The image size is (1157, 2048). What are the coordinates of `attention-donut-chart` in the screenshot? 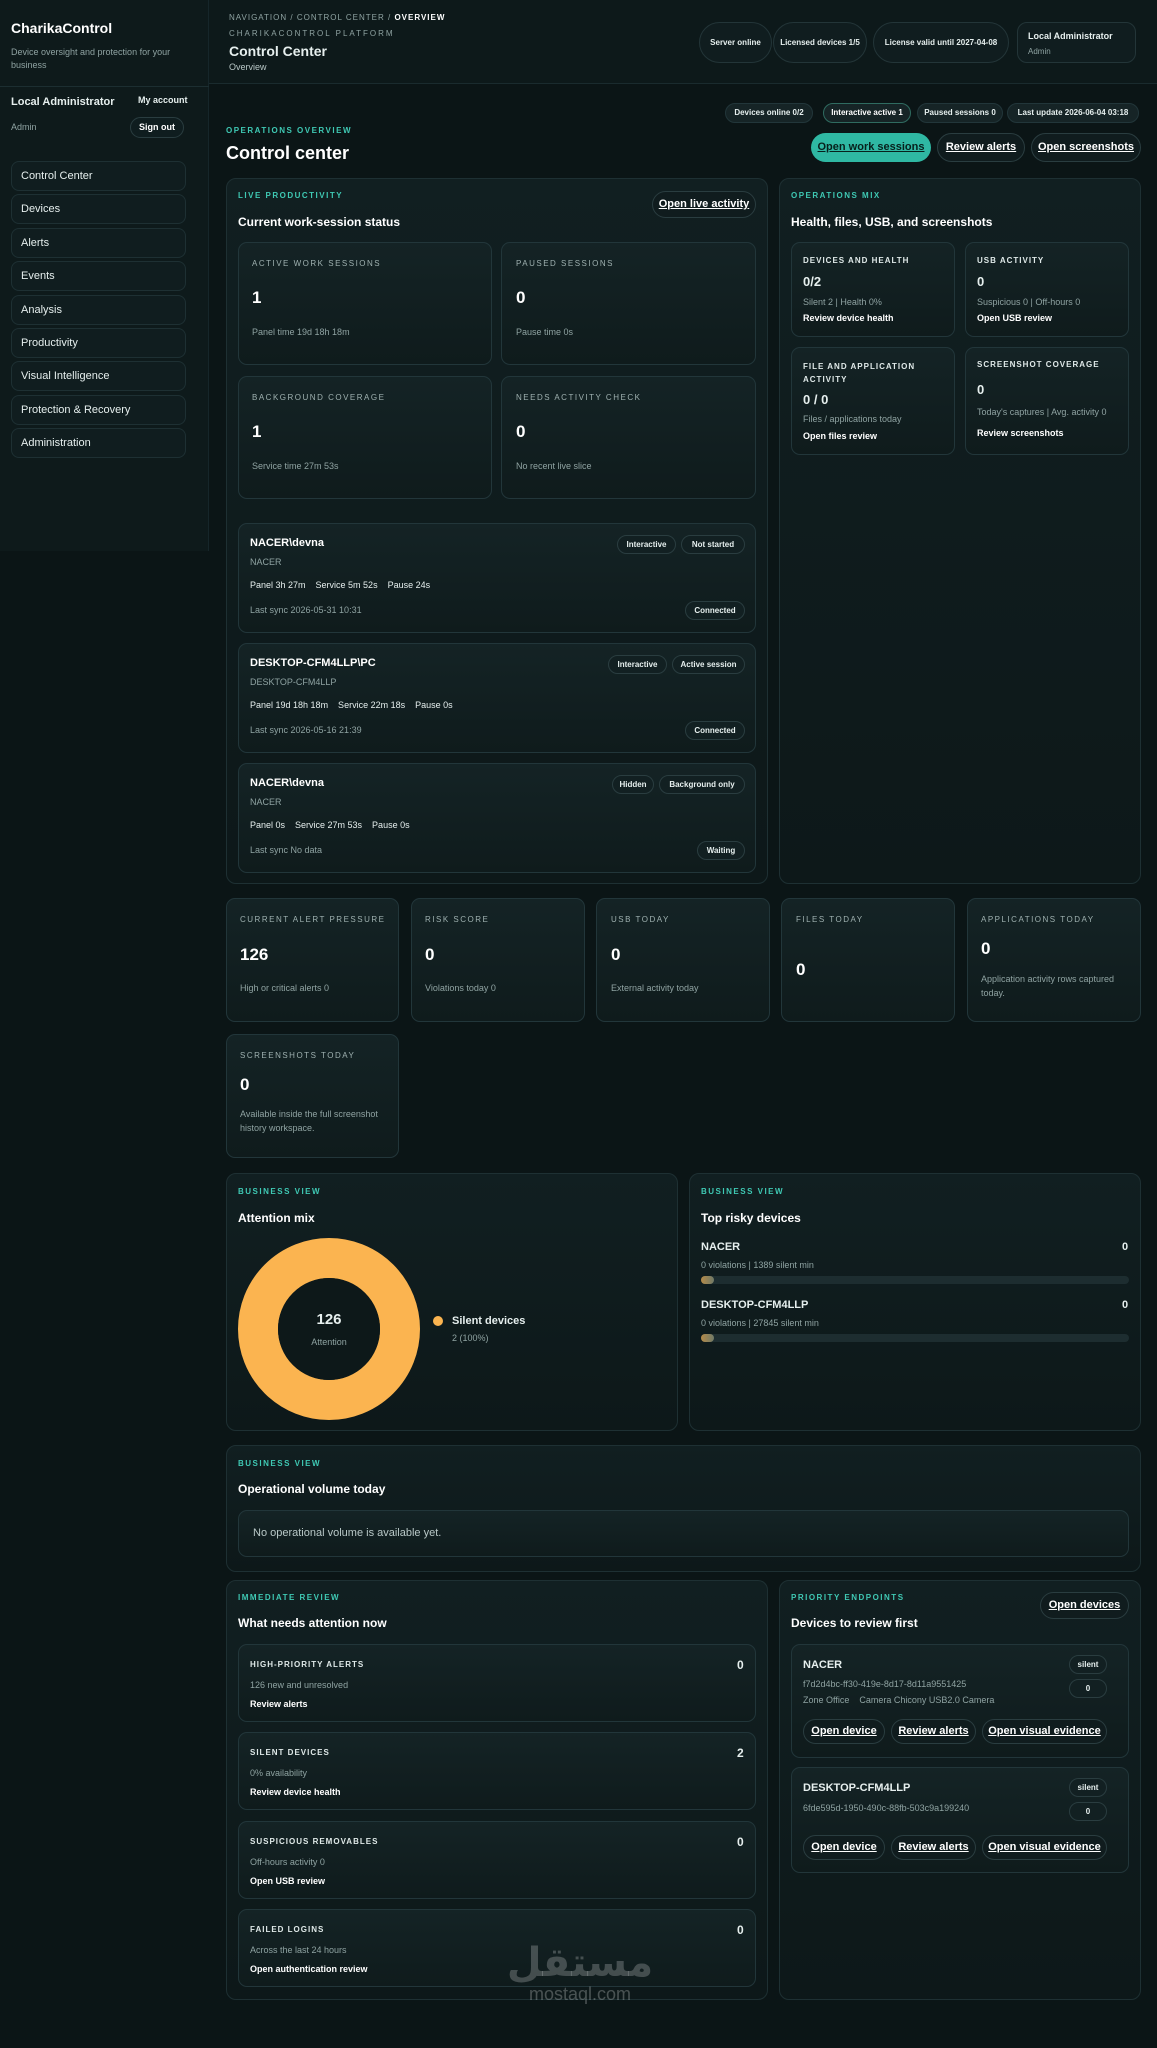 It's located at (329, 1329).